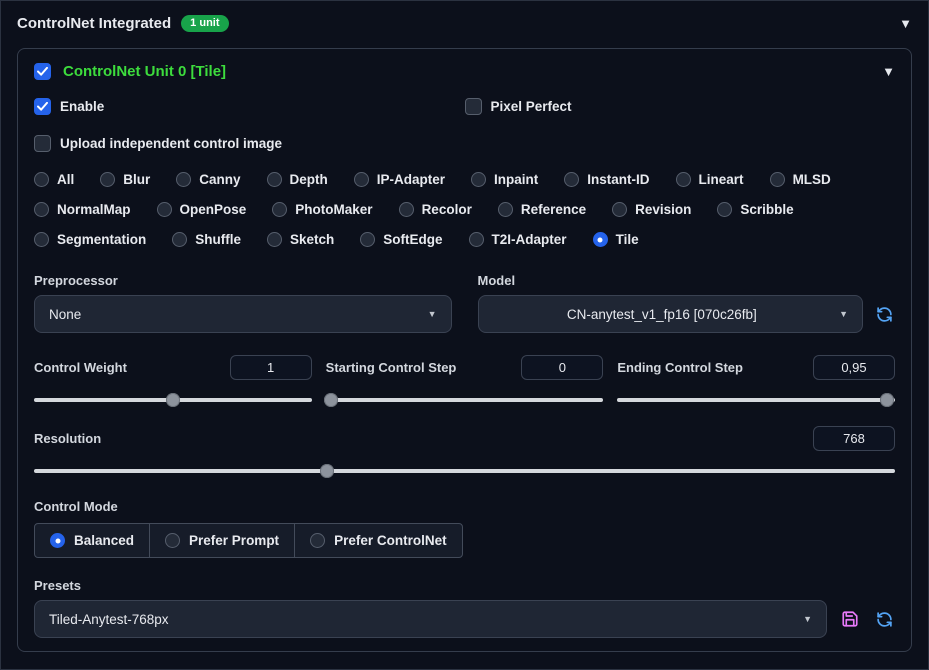 This screenshot has width=929, height=670. Describe the element at coordinates (76, 506) in the screenshot. I see `control-mode-label: Control Mode` at that location.